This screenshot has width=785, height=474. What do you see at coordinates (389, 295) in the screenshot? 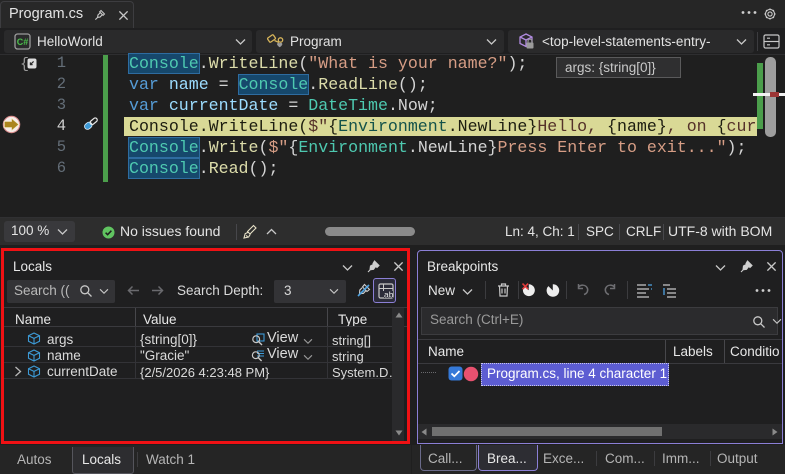
I see `svg-text: ab` at bounding box center [389, 295].